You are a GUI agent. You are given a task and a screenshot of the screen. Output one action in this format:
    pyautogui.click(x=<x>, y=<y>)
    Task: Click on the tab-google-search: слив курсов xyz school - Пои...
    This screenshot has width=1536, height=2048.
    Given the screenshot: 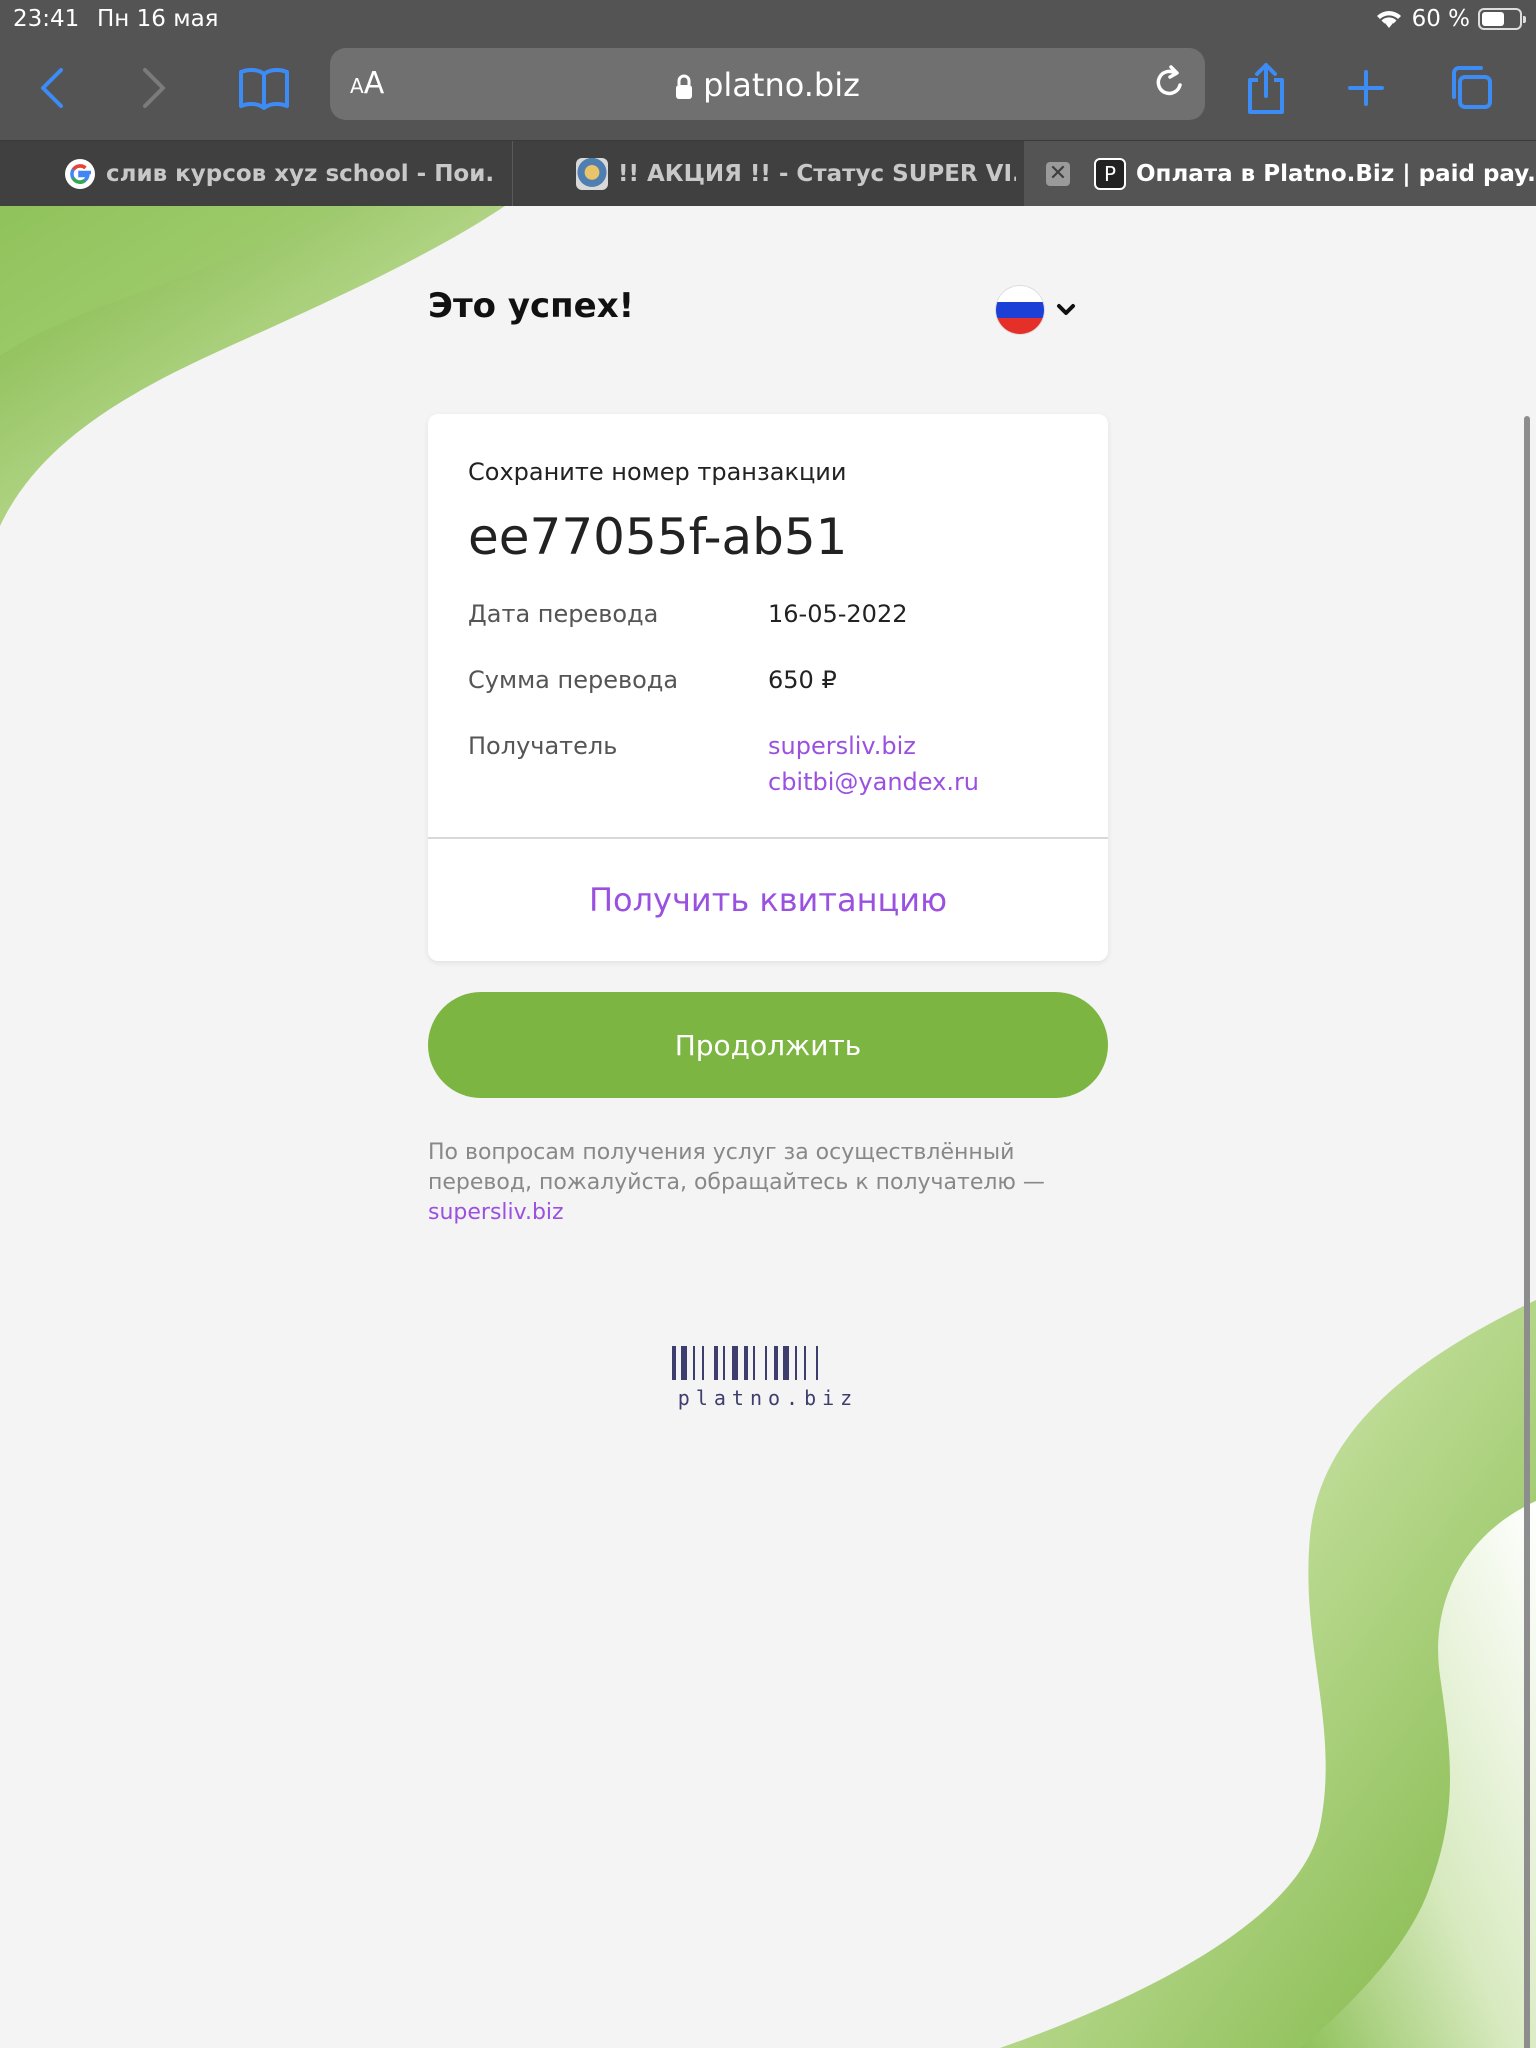 What is the action you would take?
    pyautogui.click(x=279, y=174)
    